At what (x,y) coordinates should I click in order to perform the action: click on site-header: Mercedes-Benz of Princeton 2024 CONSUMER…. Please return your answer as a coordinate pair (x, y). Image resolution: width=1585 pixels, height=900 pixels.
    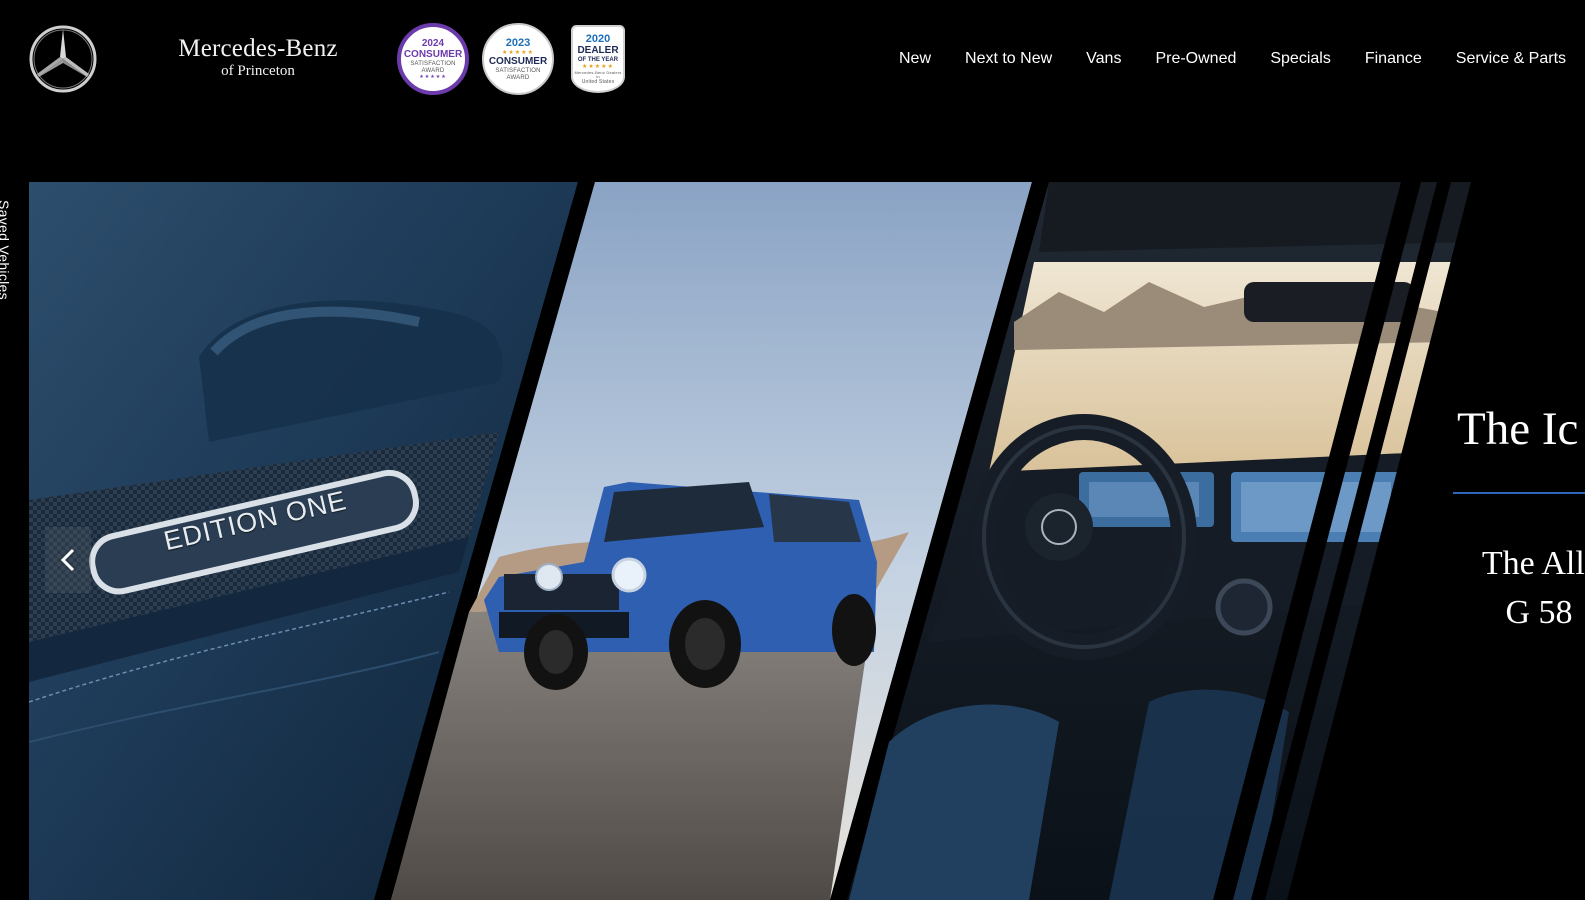
    Looking at the image, I should click on (792, 59).